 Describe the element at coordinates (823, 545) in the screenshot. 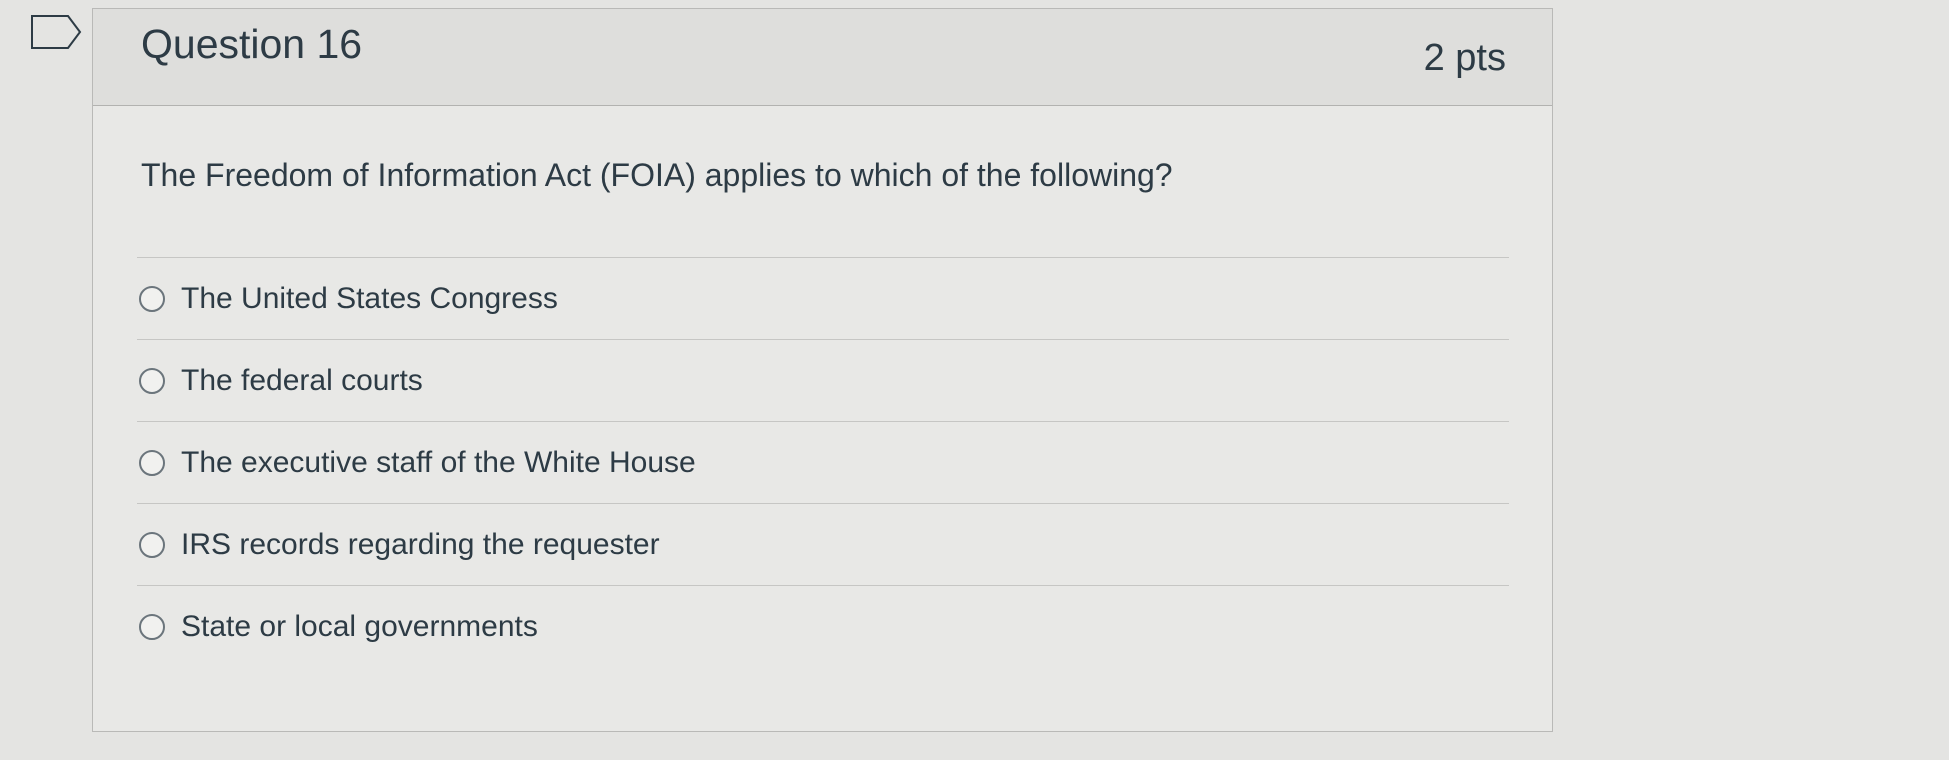

I see `answer-option-4: IRS records regarding the requester` at that location.